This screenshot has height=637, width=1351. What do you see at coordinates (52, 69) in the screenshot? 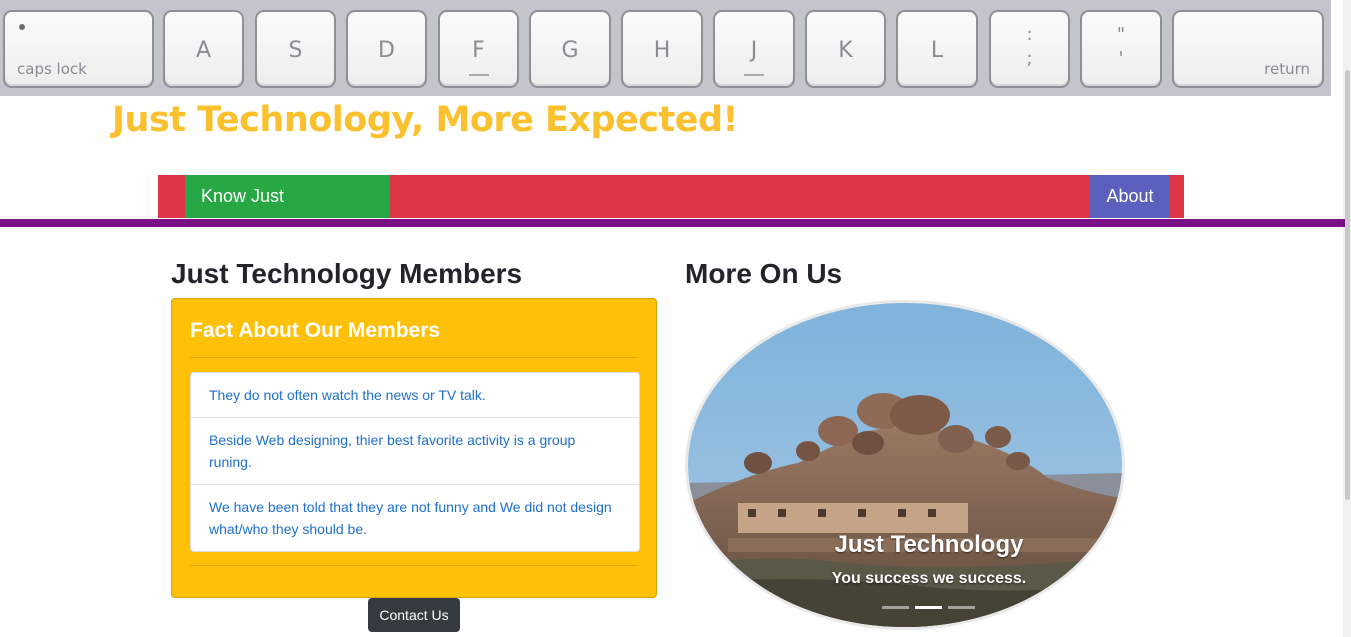
I see `key-label: caps lock` at bounding box center [52, 69].